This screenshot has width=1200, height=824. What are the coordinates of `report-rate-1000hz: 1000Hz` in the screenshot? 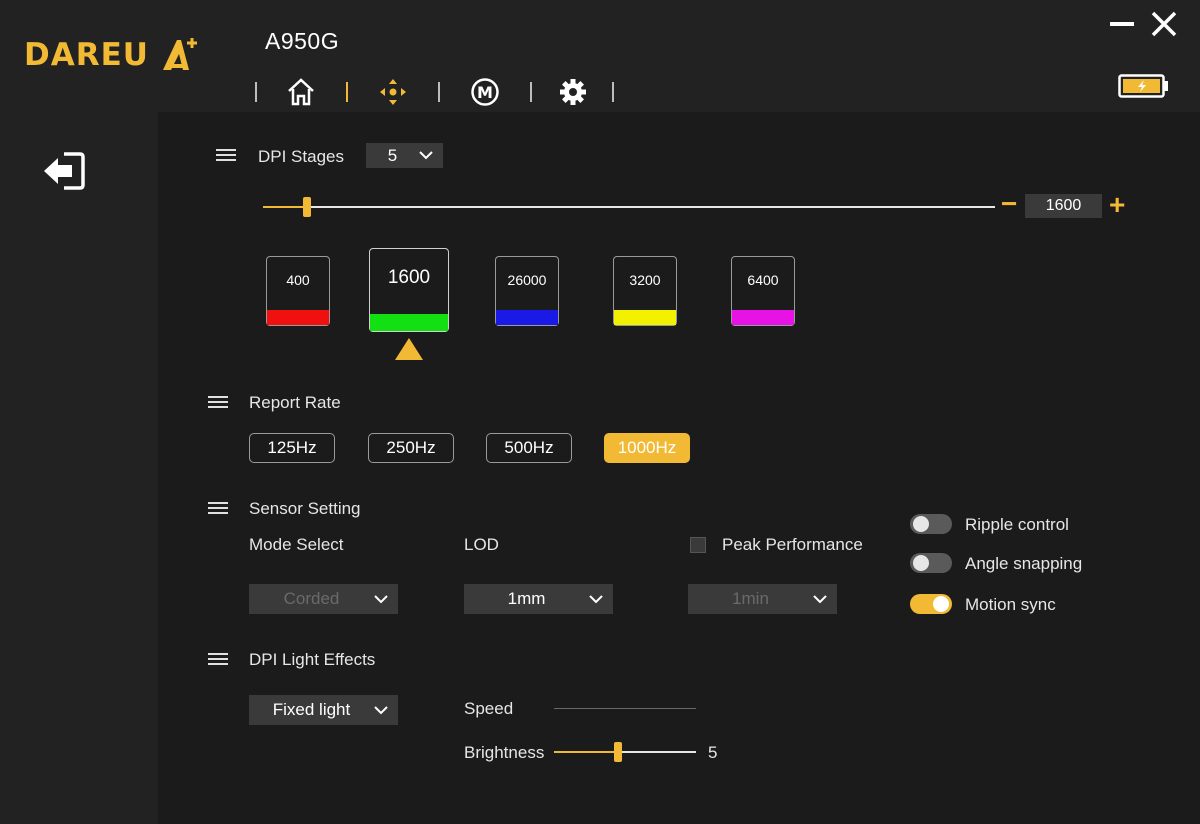 It's located at (647, 448).